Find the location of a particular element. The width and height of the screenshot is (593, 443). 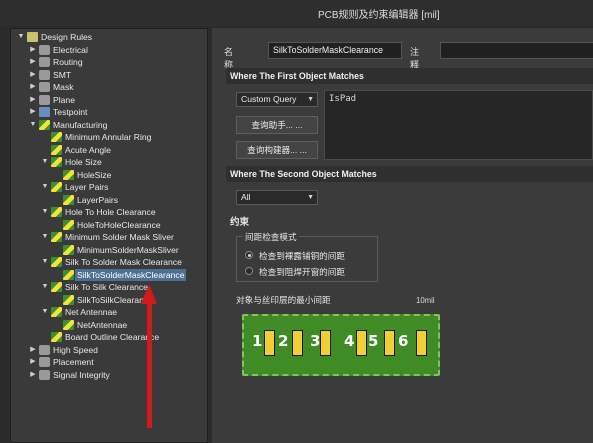

full-query-editor: IsPad is located at coordinates (458, 125).